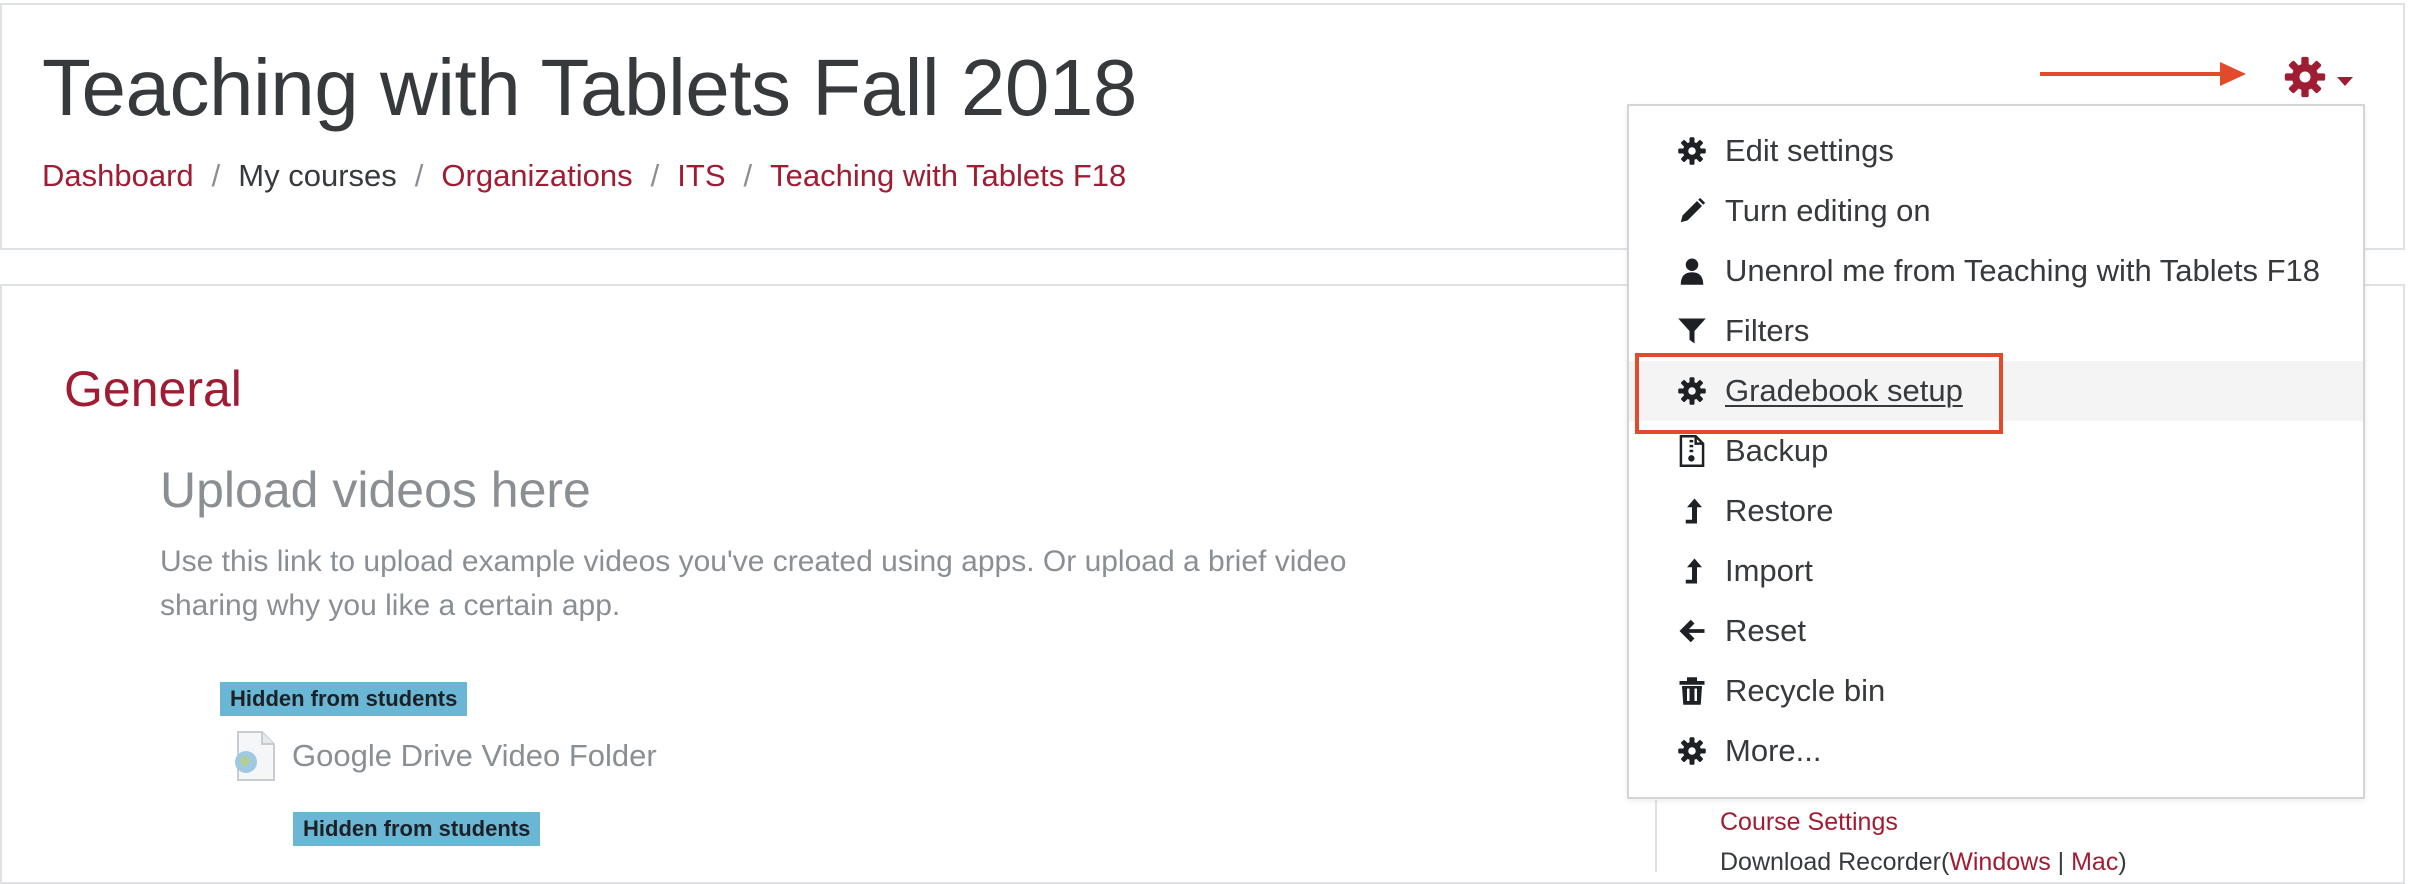 The image size is (2410, 884). I want to click on resource-name: Google Drive Video Folder, so click(474, 755).